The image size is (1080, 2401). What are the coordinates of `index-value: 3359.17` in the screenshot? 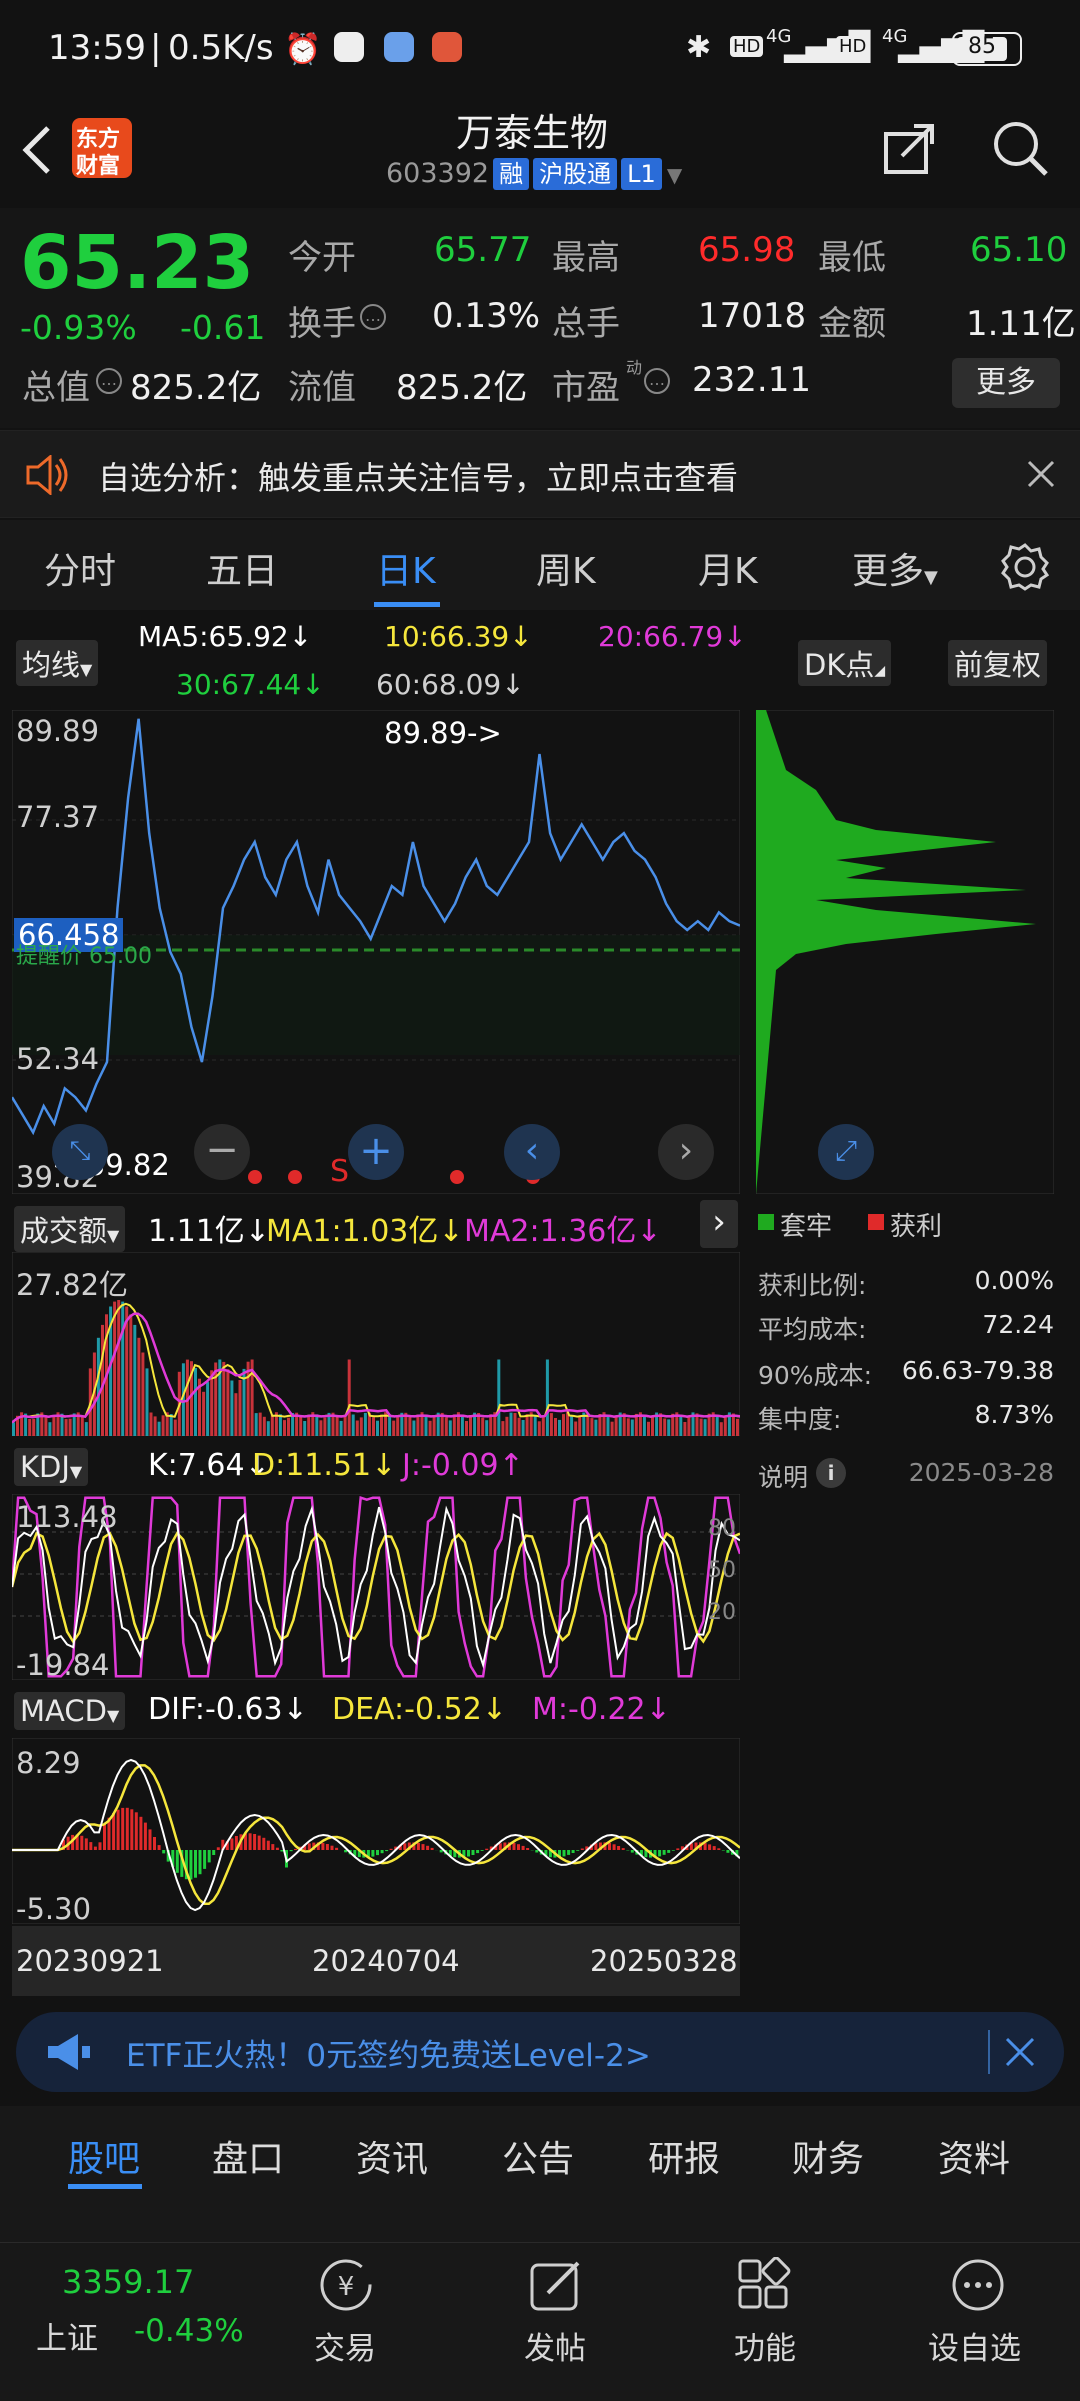 It's located at (128, 2282).